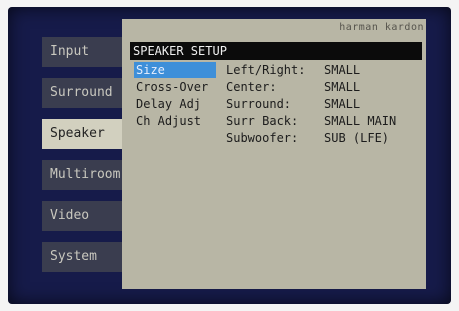 The height and width of the screenshot is (311, 459). What do you see at coordinates (262, 121) in the screenshot?
I see `setting-label-surr-back: Surr Back:` at bounding box center [262, 121].